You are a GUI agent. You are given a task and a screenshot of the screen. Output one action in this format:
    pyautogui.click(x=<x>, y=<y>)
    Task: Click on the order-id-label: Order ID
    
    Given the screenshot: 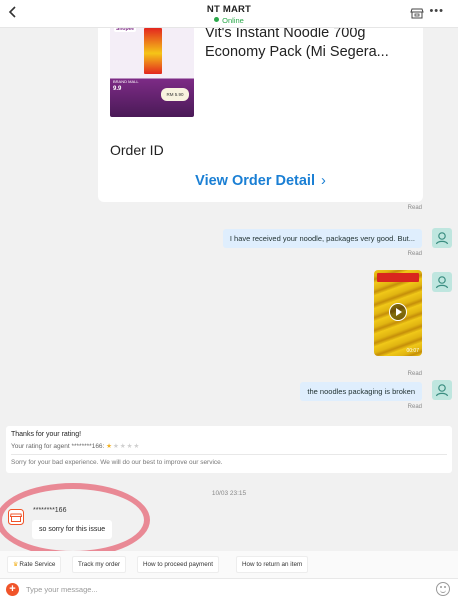 What is the action you would take?
    pyautogui.click(x=137, y=150)
    